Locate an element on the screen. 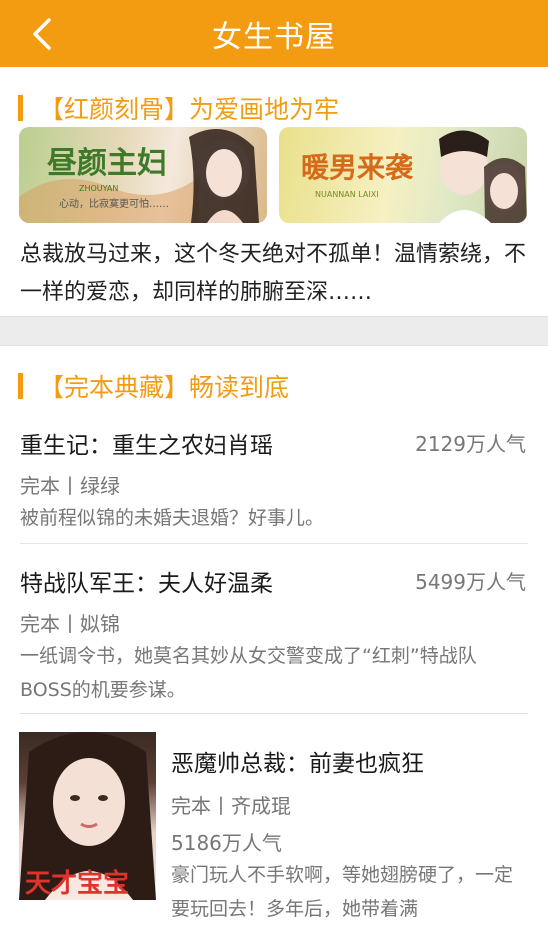 This screenshot has width=548, height=926. book-popularity: 2129万人气 is located at coordinates (470, 444).